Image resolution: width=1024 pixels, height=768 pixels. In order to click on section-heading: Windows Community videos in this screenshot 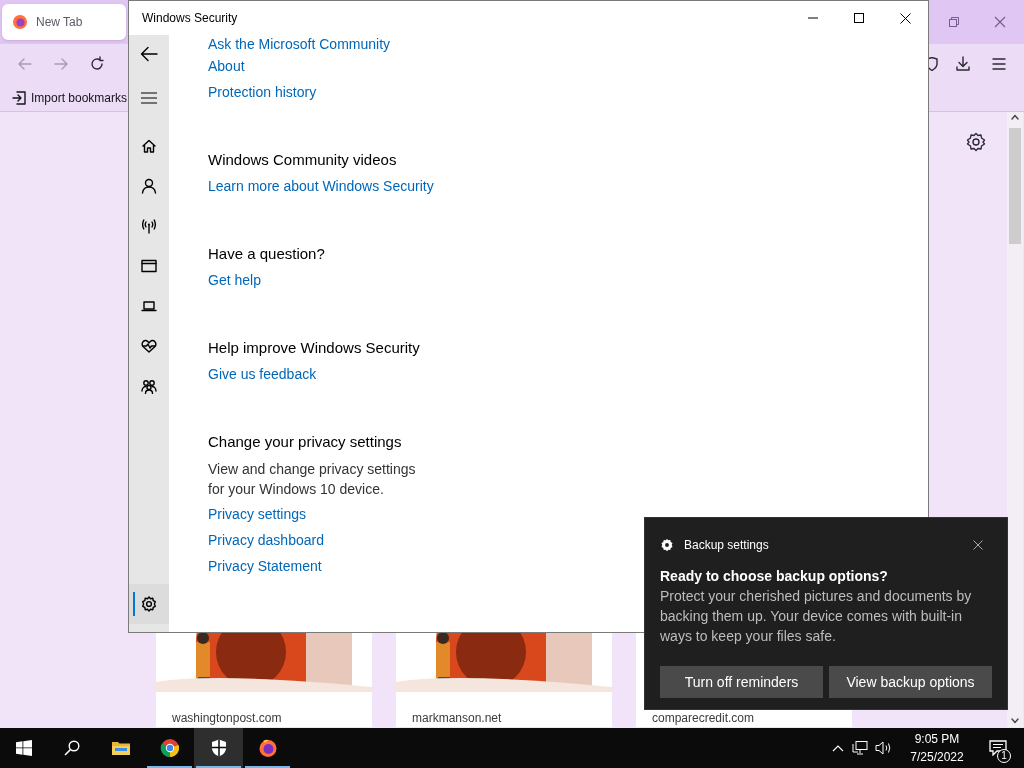, I will do `click(303, 160)`.